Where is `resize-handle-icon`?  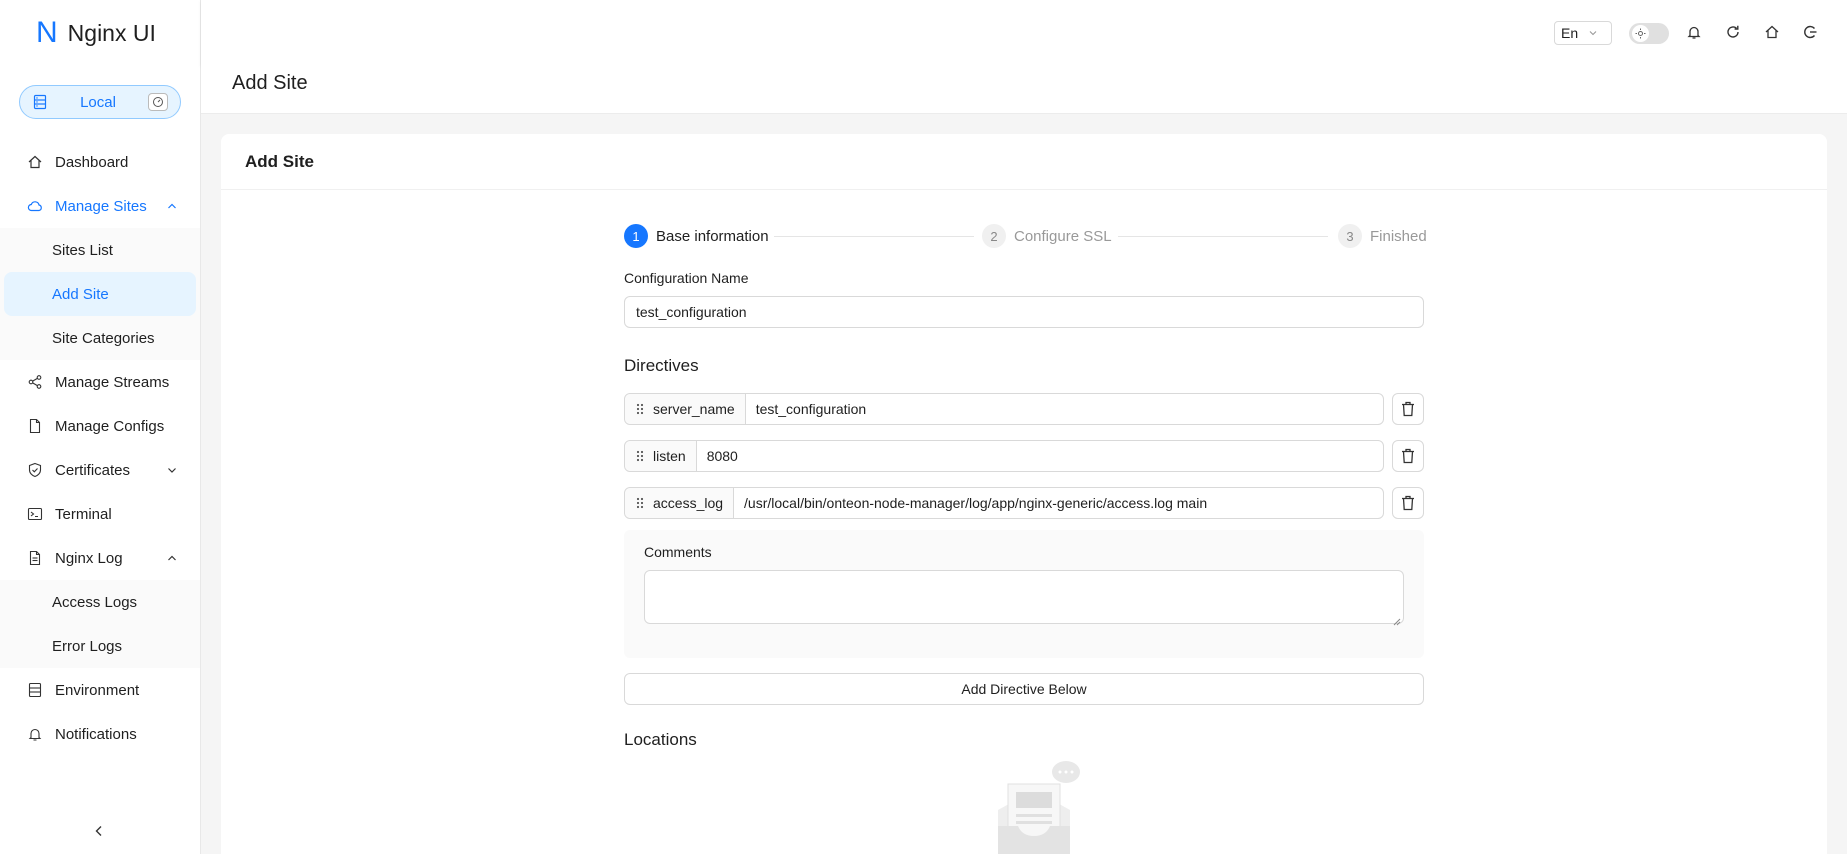 resize-handle-icon is located at coordinates (1397, 619).